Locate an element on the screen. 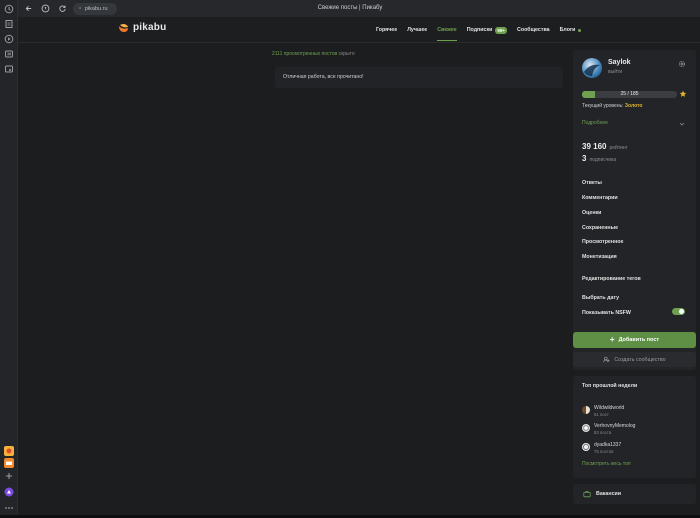  browser-sidebar is located at coordinates (9, 259).